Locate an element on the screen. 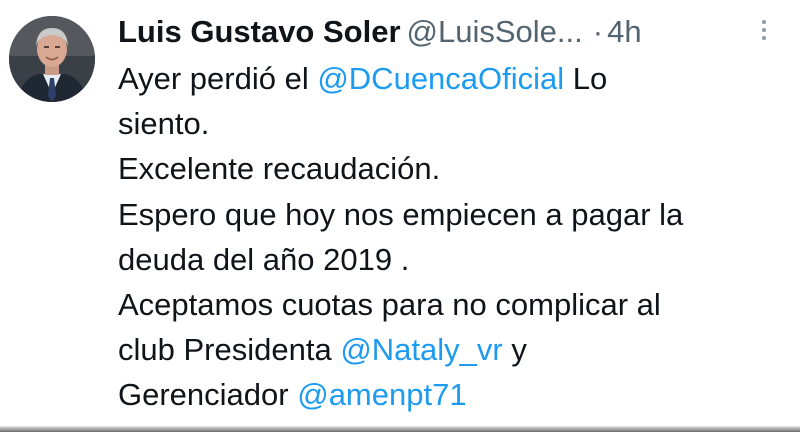 This screenshot has width=800, height=432. bottom-edge is located at coordinates (400, 429).